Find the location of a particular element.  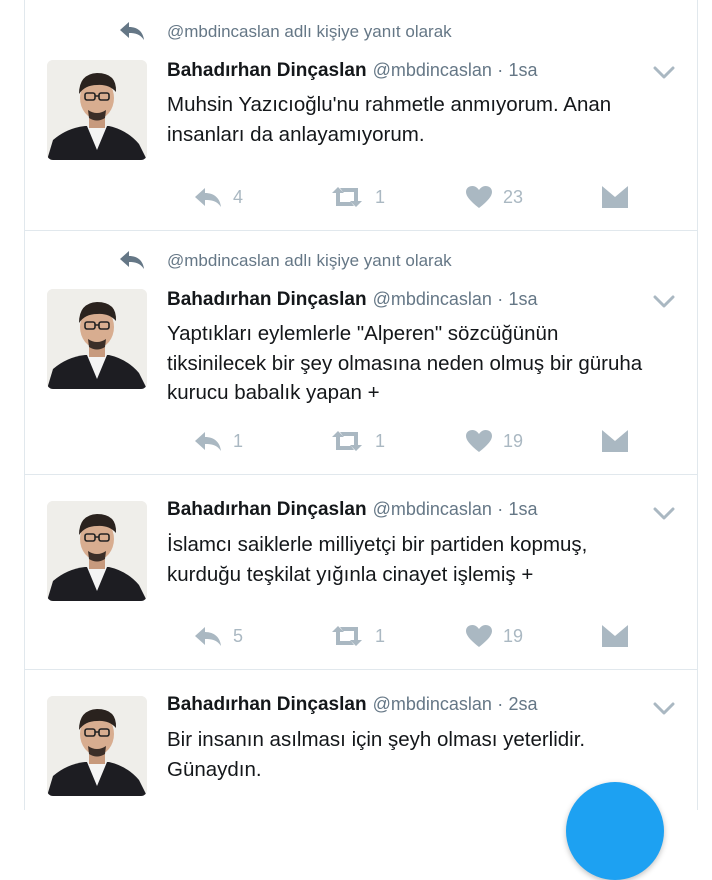

tweet-header: Bahadırhan Dinçaslan @mbdincaslan · 2sa is located at coordinates (352, 705).